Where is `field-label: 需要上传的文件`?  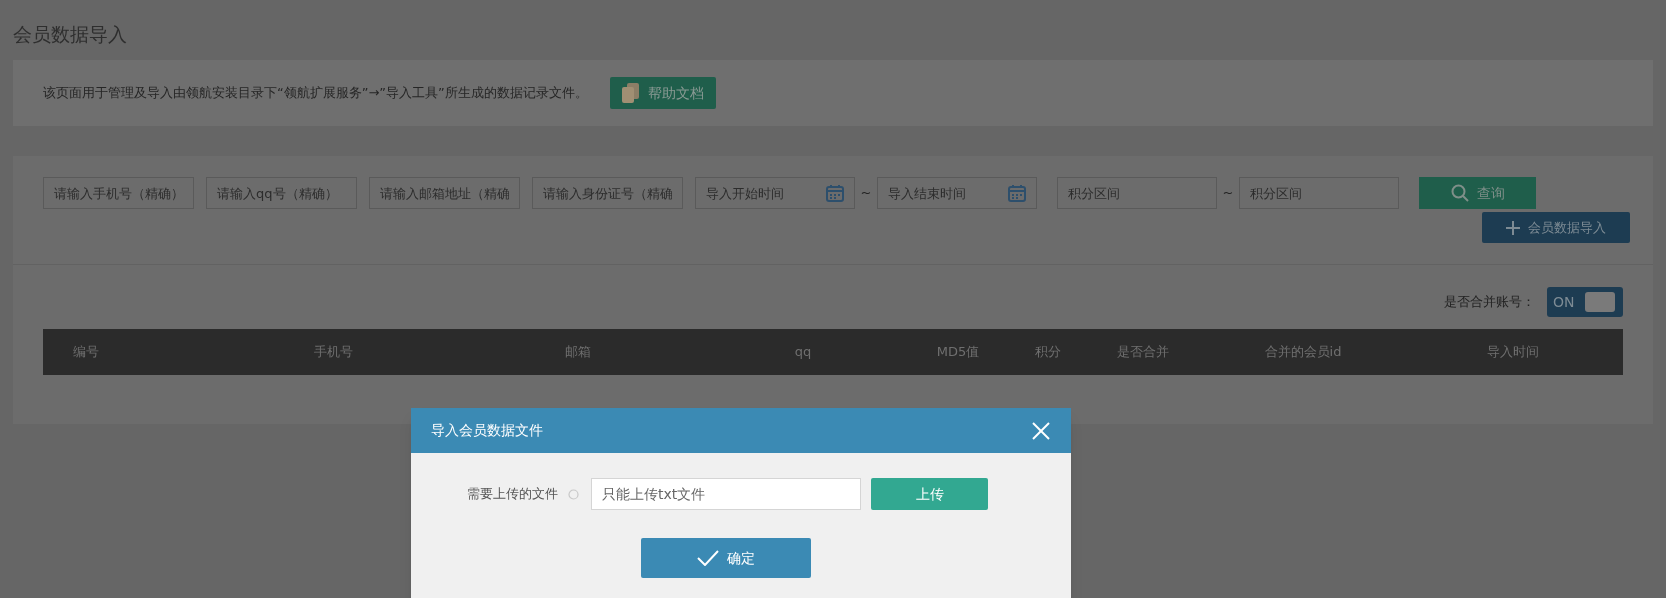
field-label: 需要上传的文件 is located at coordinates (512, 494).